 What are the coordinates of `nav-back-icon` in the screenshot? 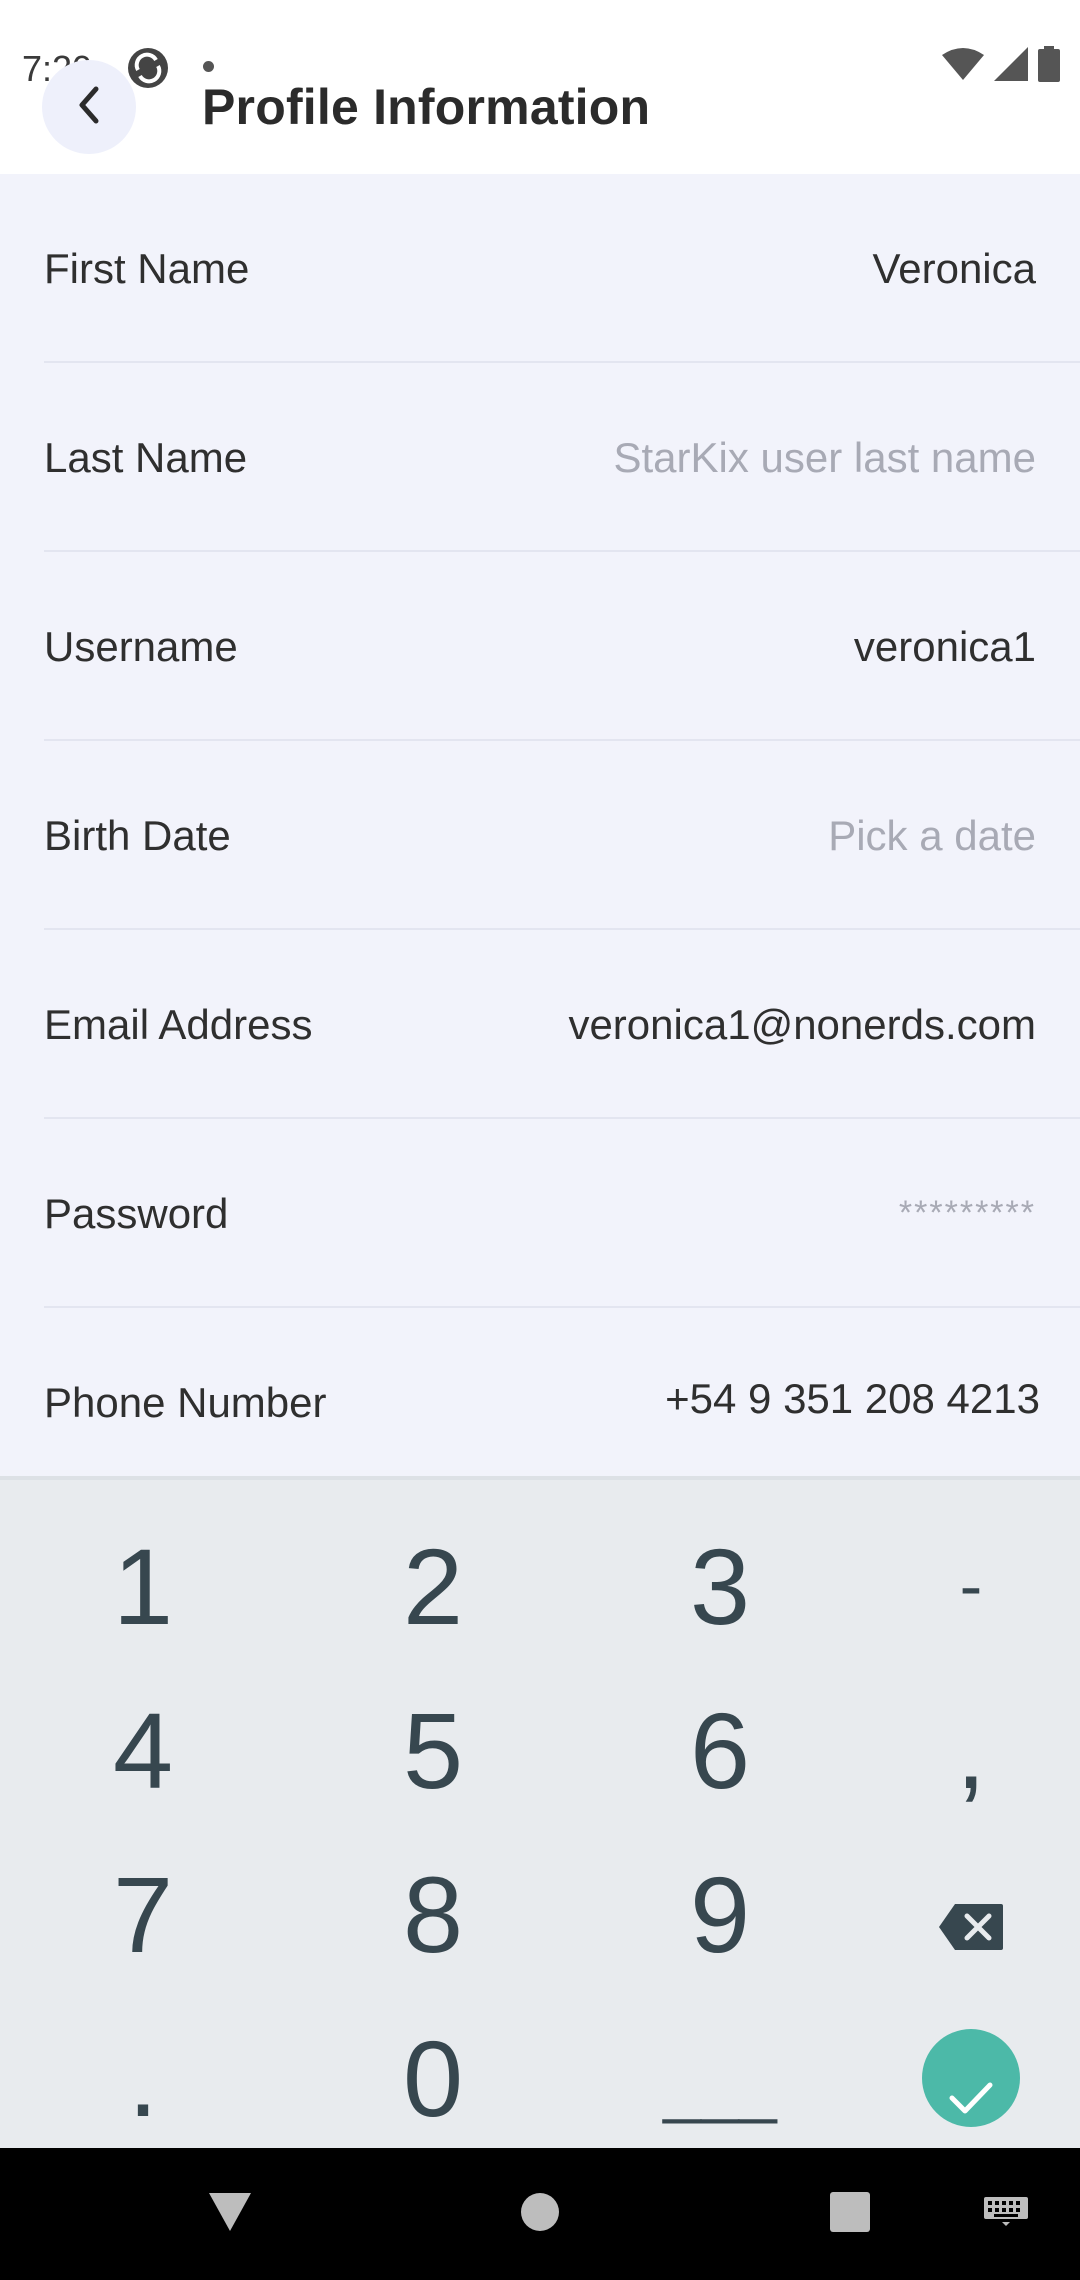 It's located at (230, 2214).